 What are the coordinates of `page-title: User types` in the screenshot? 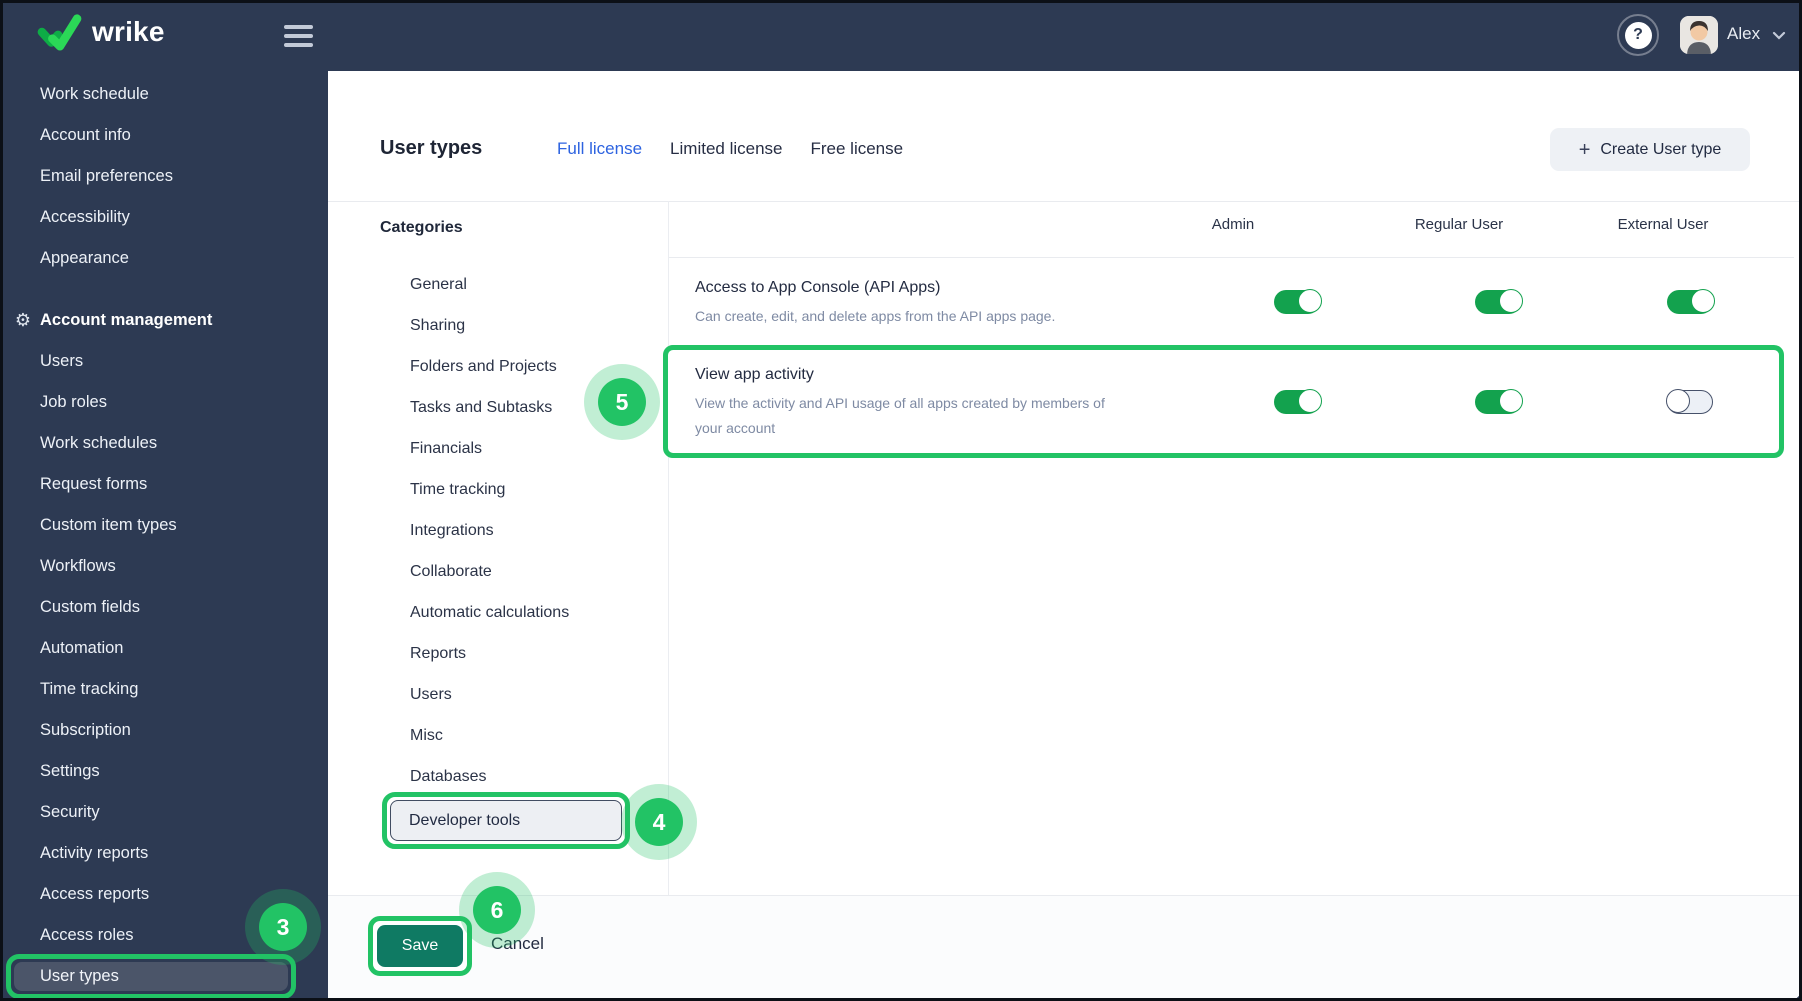 It's located at (431, 148).